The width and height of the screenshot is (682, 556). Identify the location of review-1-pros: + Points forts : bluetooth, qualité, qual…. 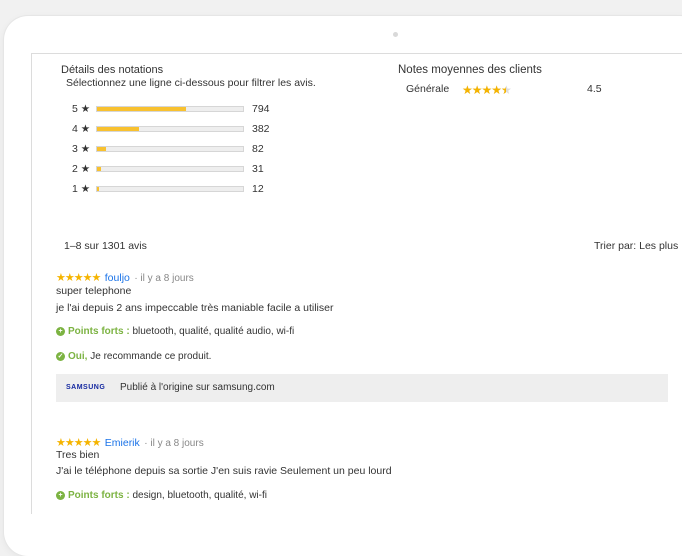
(175, 331).